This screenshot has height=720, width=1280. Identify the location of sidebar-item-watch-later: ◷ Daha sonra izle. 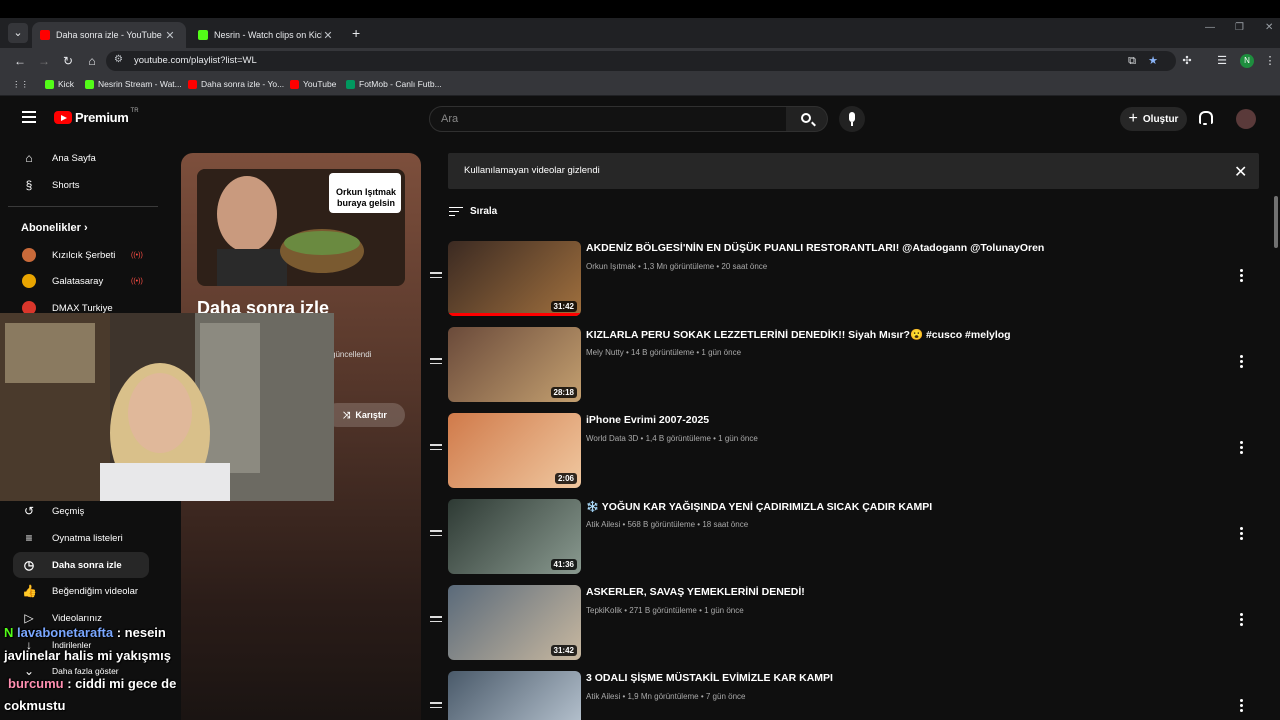
(81, 565).